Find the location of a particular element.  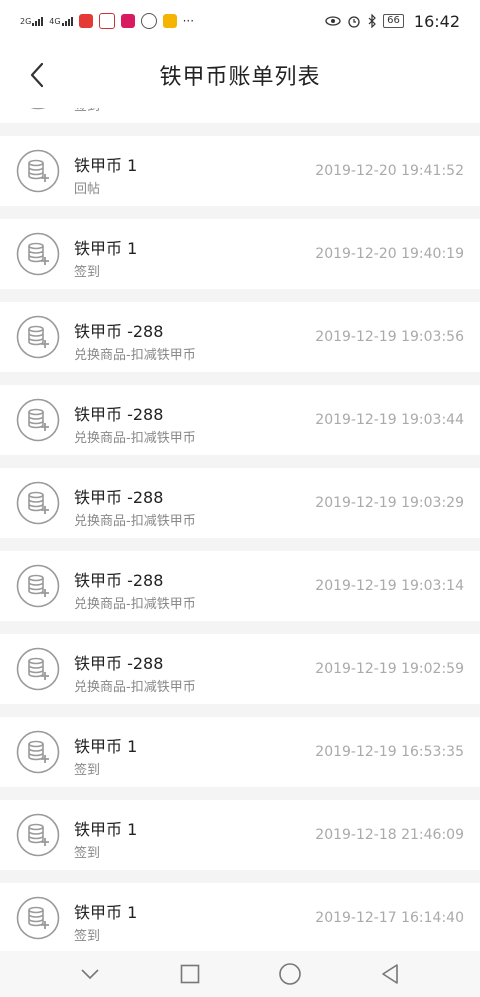

square-icon is located at coordinates (190, 974).